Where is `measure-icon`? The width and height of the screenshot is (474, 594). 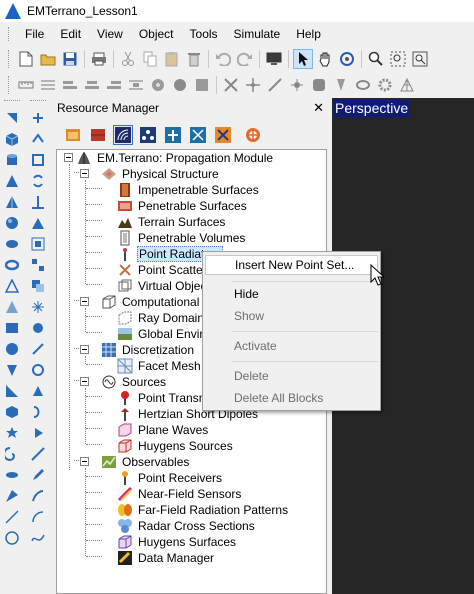
measure-icon is located at coordinates (38, 495).